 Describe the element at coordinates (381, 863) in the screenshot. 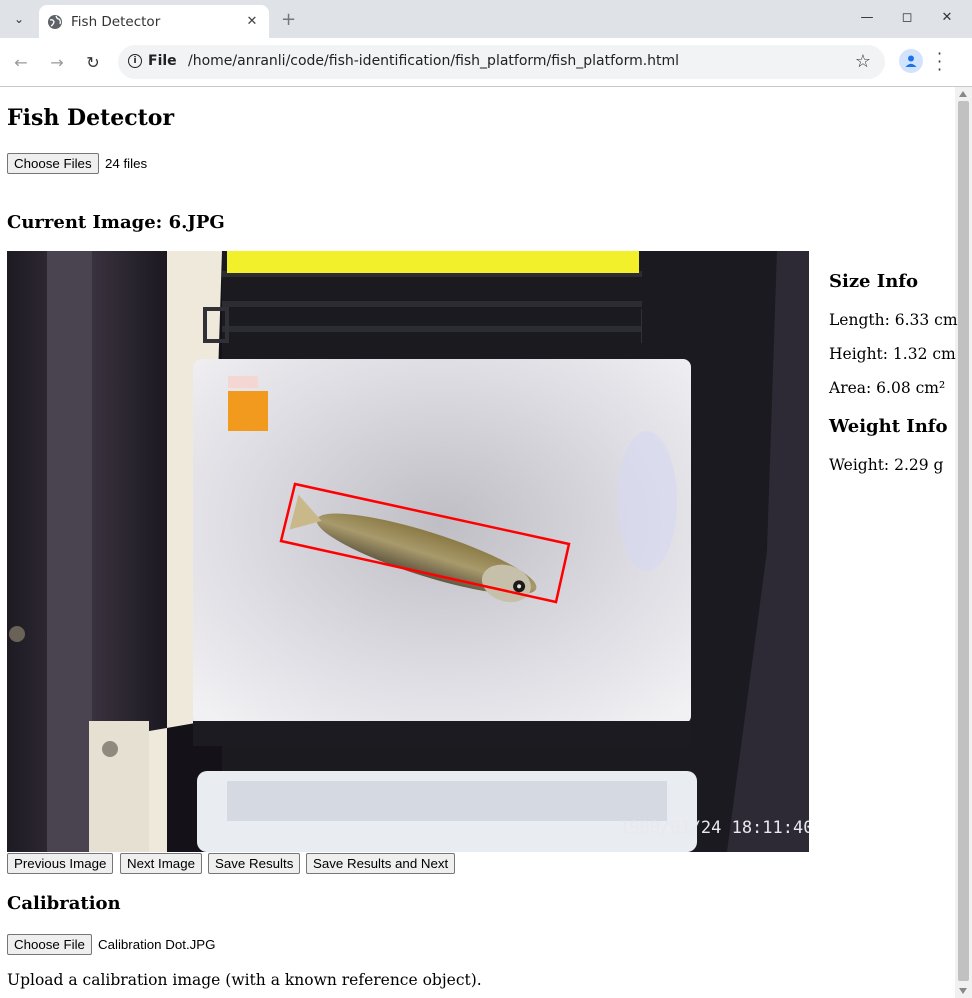

I see `save-results-and-next-button: Save Results and Next` at that location.